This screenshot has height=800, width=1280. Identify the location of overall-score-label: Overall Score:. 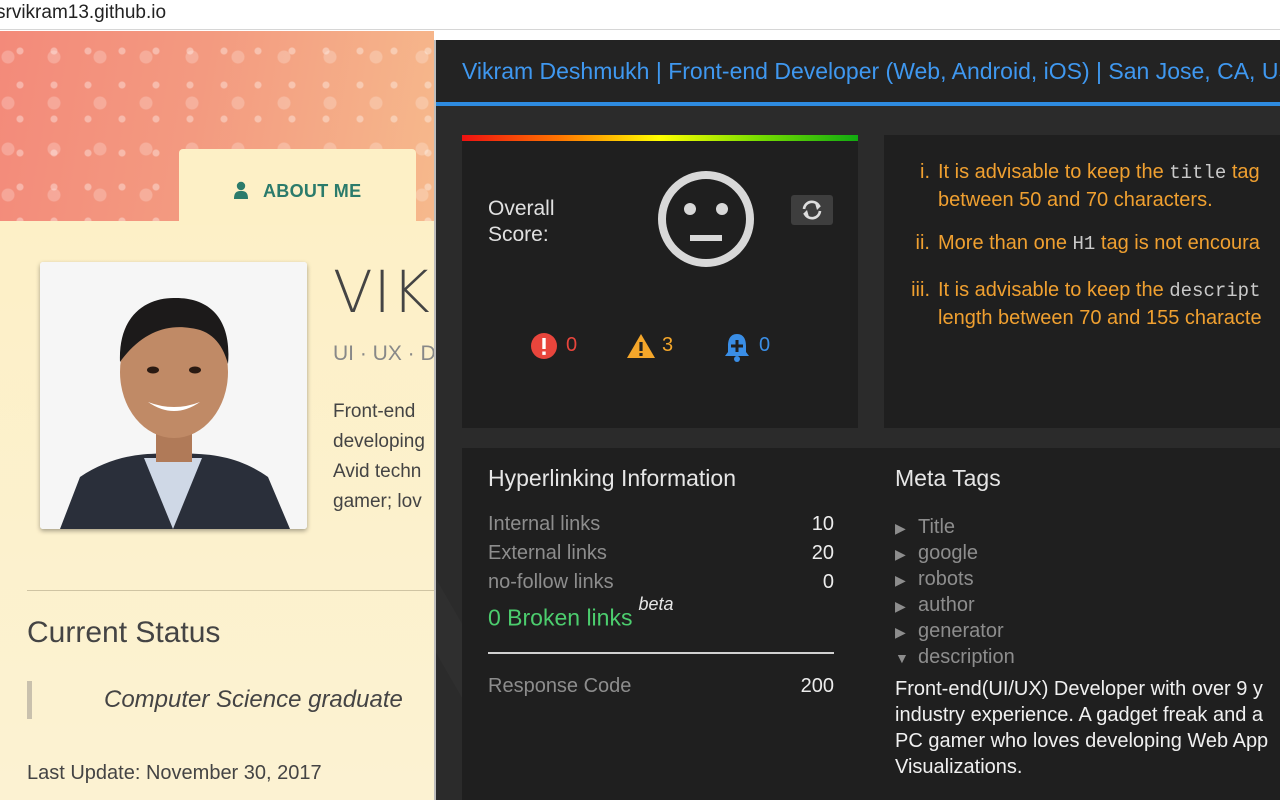
(521, 221).